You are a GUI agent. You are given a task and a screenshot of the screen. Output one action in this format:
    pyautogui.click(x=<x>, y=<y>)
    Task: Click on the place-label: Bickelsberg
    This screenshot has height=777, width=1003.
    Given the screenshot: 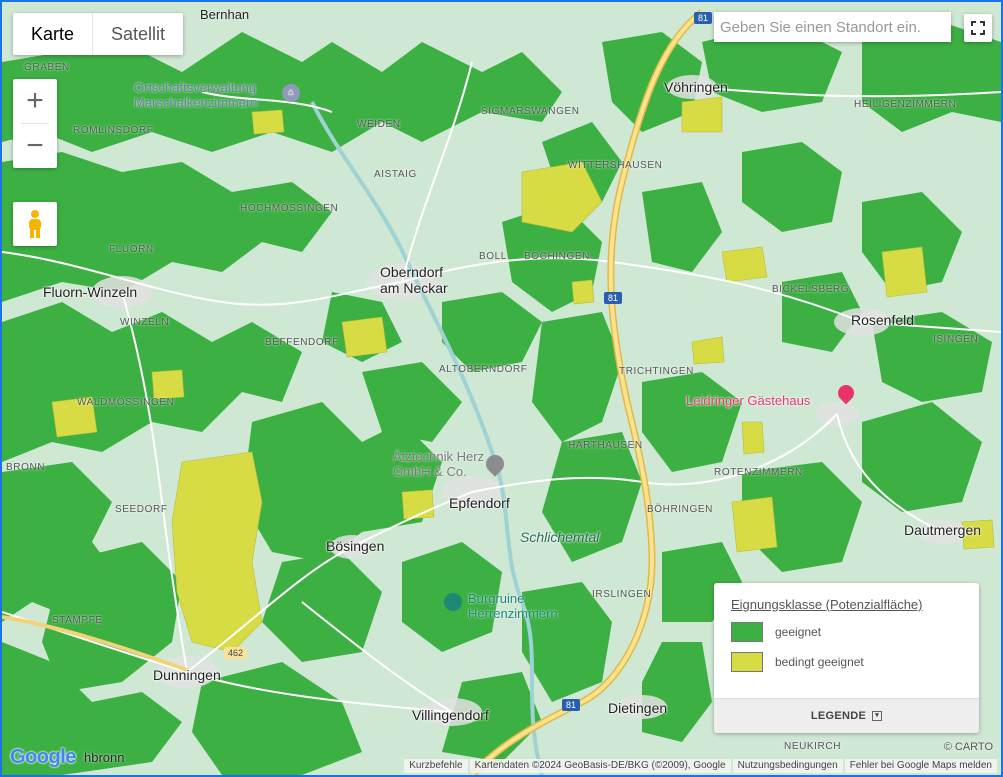 What is the action you would take?
    pyautogui.click(x=811, y=289)
    